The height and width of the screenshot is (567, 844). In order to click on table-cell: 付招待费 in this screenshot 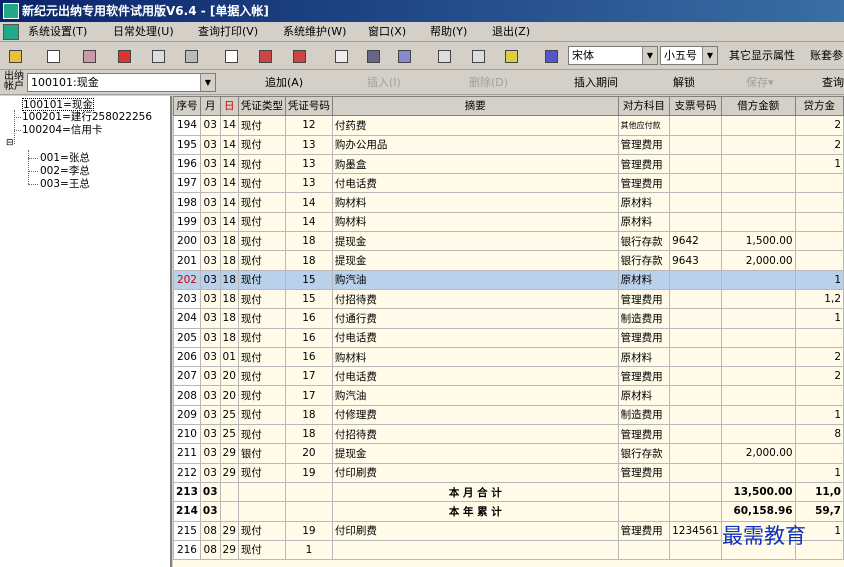, I will do `click(475, 434)`.